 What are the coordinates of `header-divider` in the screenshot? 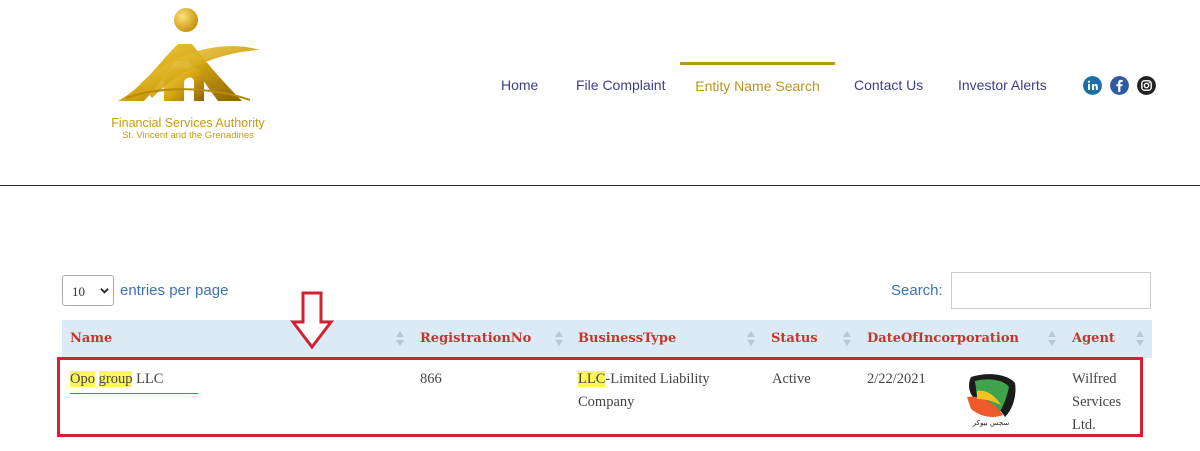 It's located at (600, 185).